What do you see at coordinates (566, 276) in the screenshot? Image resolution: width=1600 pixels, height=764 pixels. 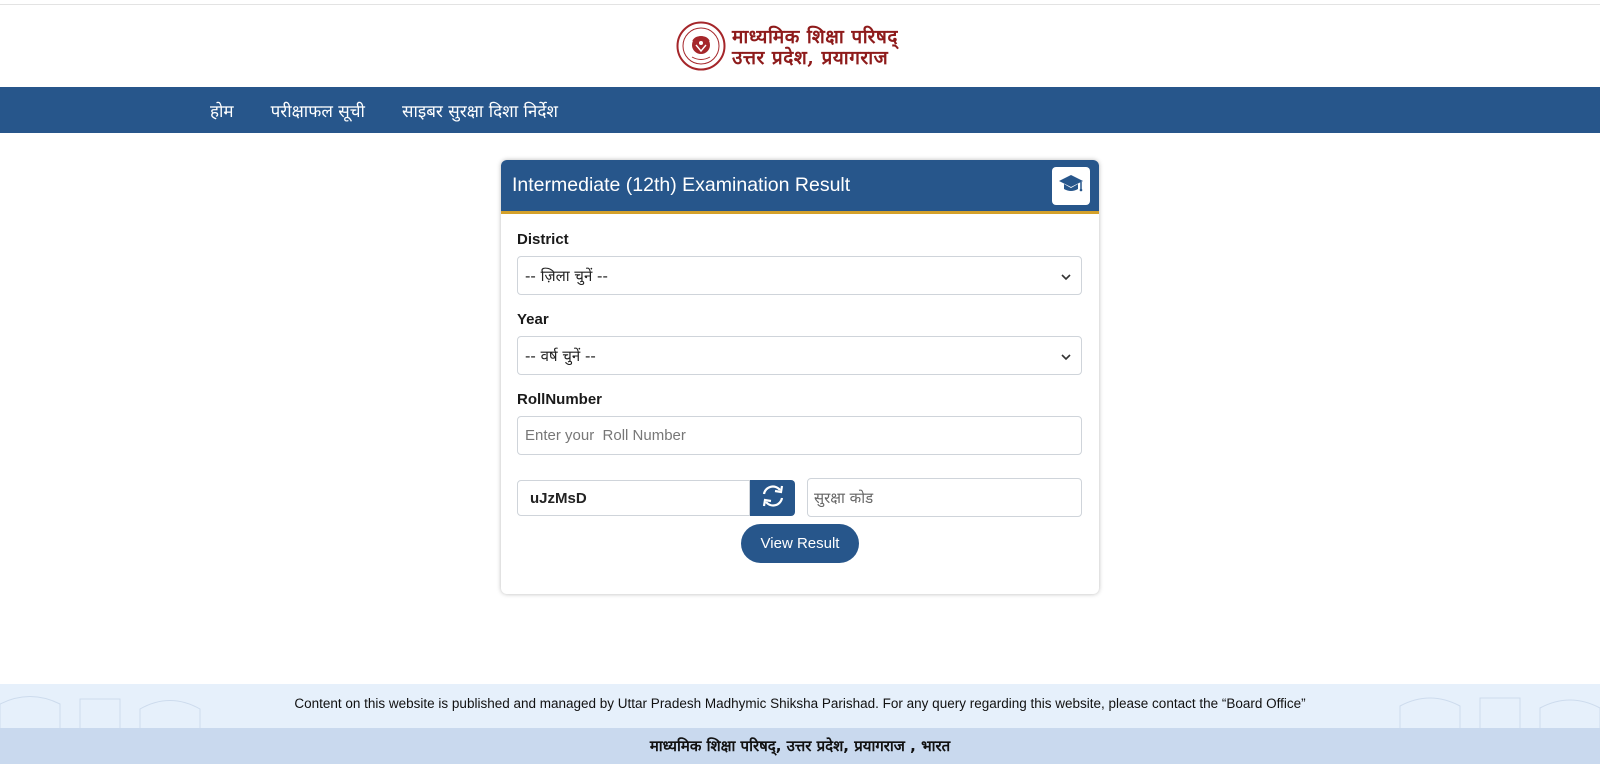 I see `district-selected-value: -- ज़िला चुनें --` at bounding box center [566, 276].